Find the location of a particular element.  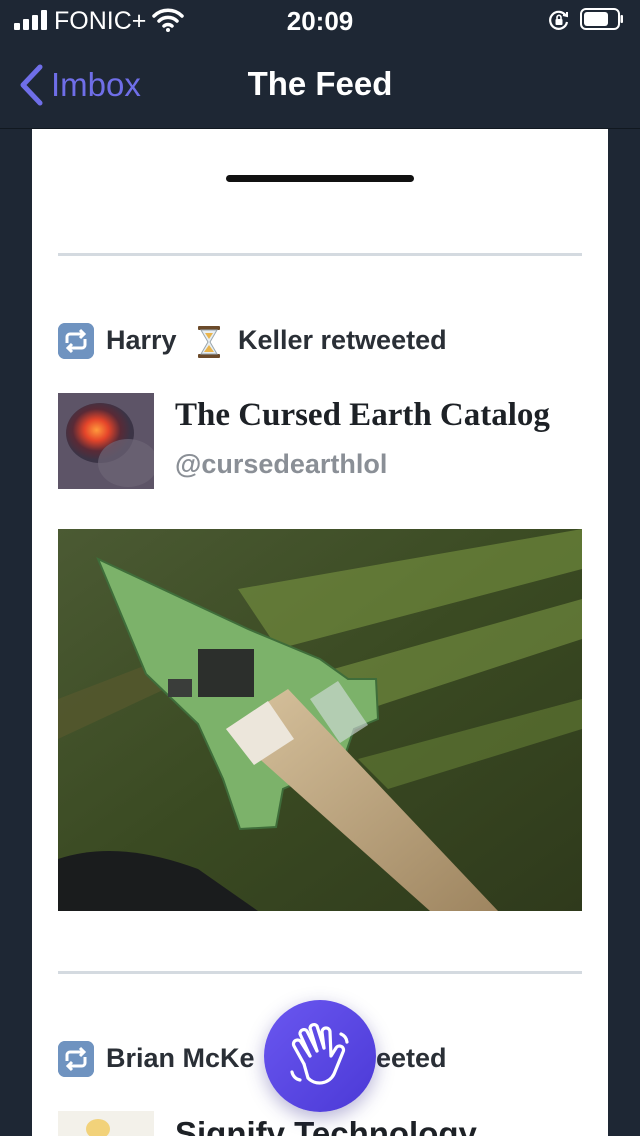

page-title: The Feed is located at coordinates (320, 83).